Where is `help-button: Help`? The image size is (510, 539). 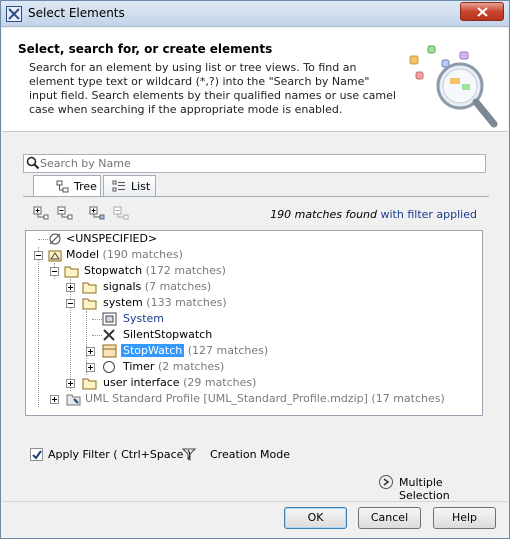
help-button: Help is located at coordinates (464, 518).